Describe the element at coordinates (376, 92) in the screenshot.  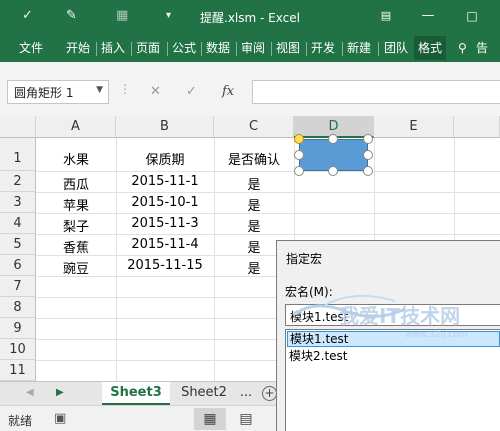
I see `formula-input` at that location.